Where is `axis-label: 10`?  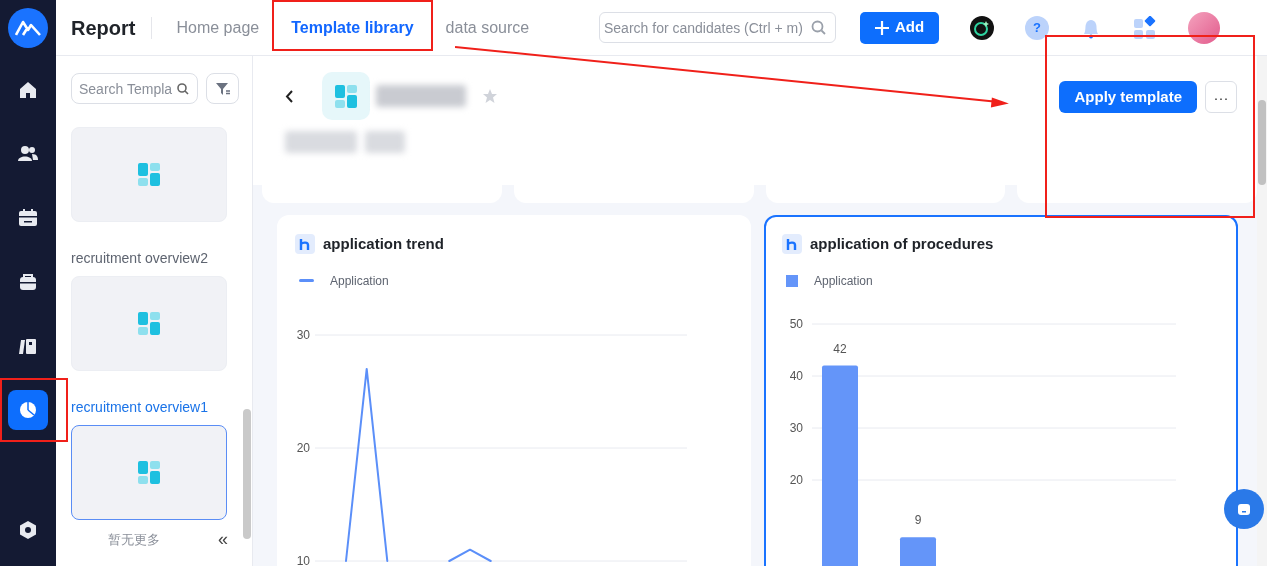
axis-label: 10 is located at coordinates (303, 559).